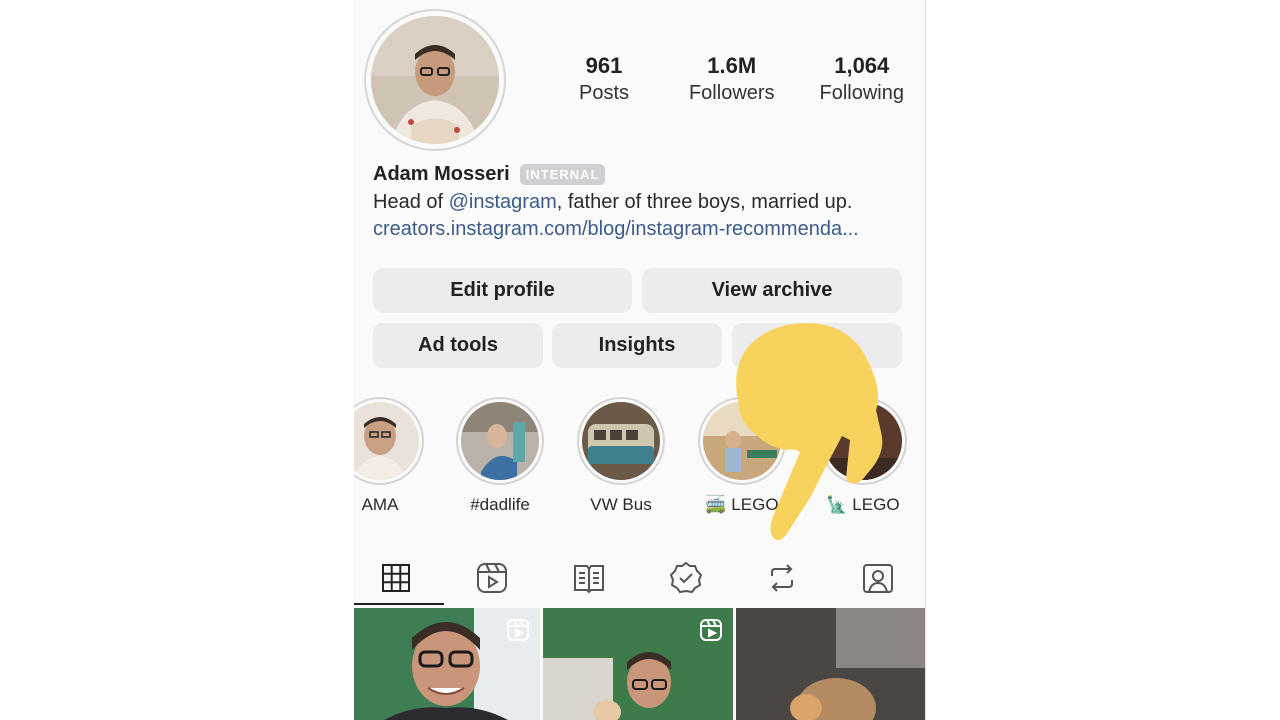  I want to click on highlight-lego-bus: 🚎 LEGO, so click(742, 456).